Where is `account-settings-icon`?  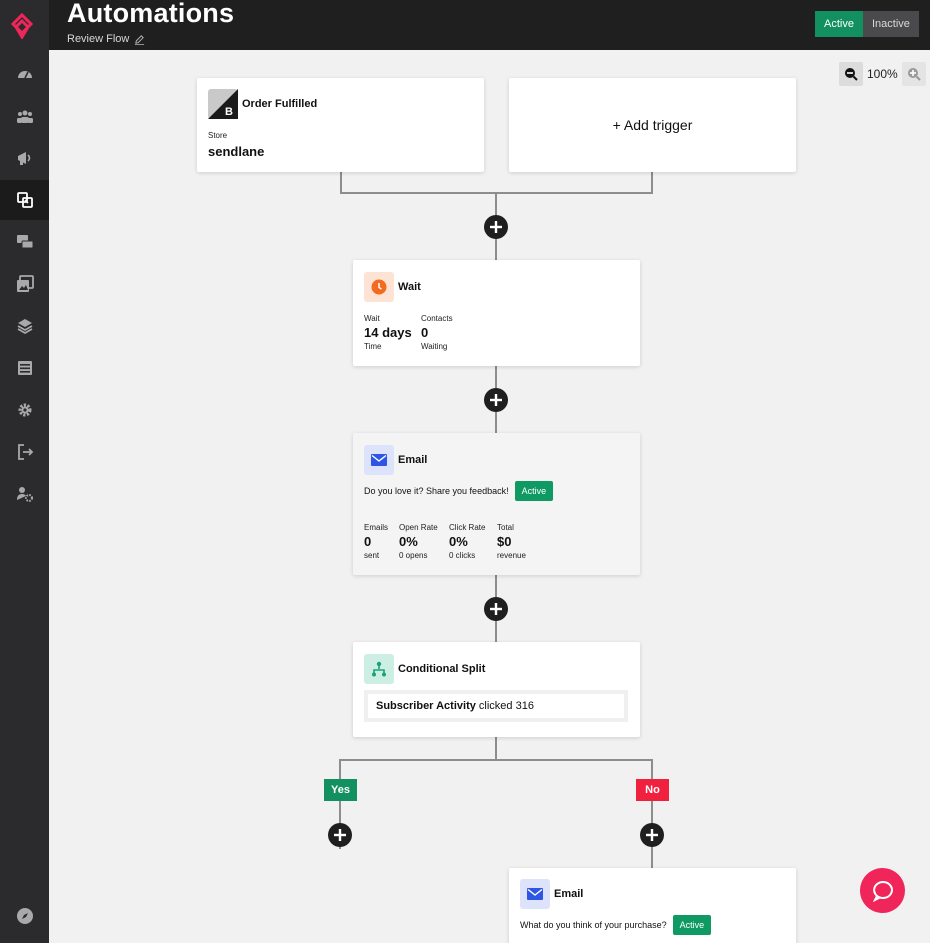
account-settings-icon is located at coordinates (24, 494).